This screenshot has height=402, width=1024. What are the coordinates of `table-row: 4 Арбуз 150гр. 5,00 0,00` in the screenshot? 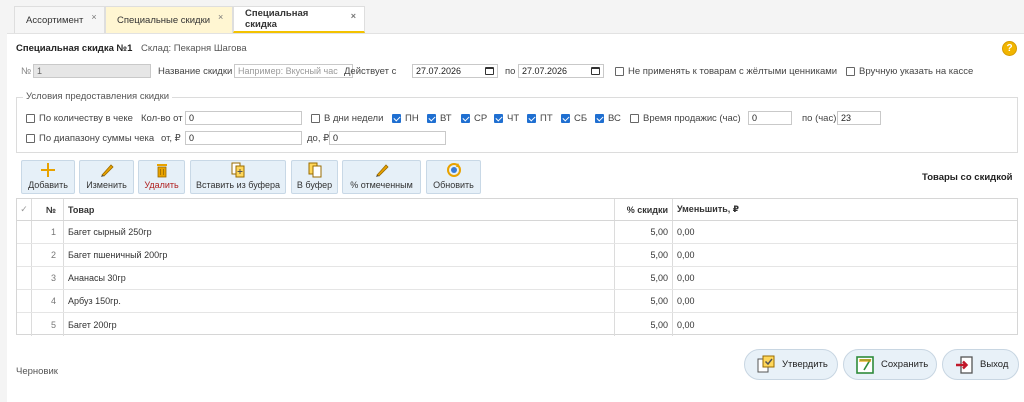 It's located at (517, 301).